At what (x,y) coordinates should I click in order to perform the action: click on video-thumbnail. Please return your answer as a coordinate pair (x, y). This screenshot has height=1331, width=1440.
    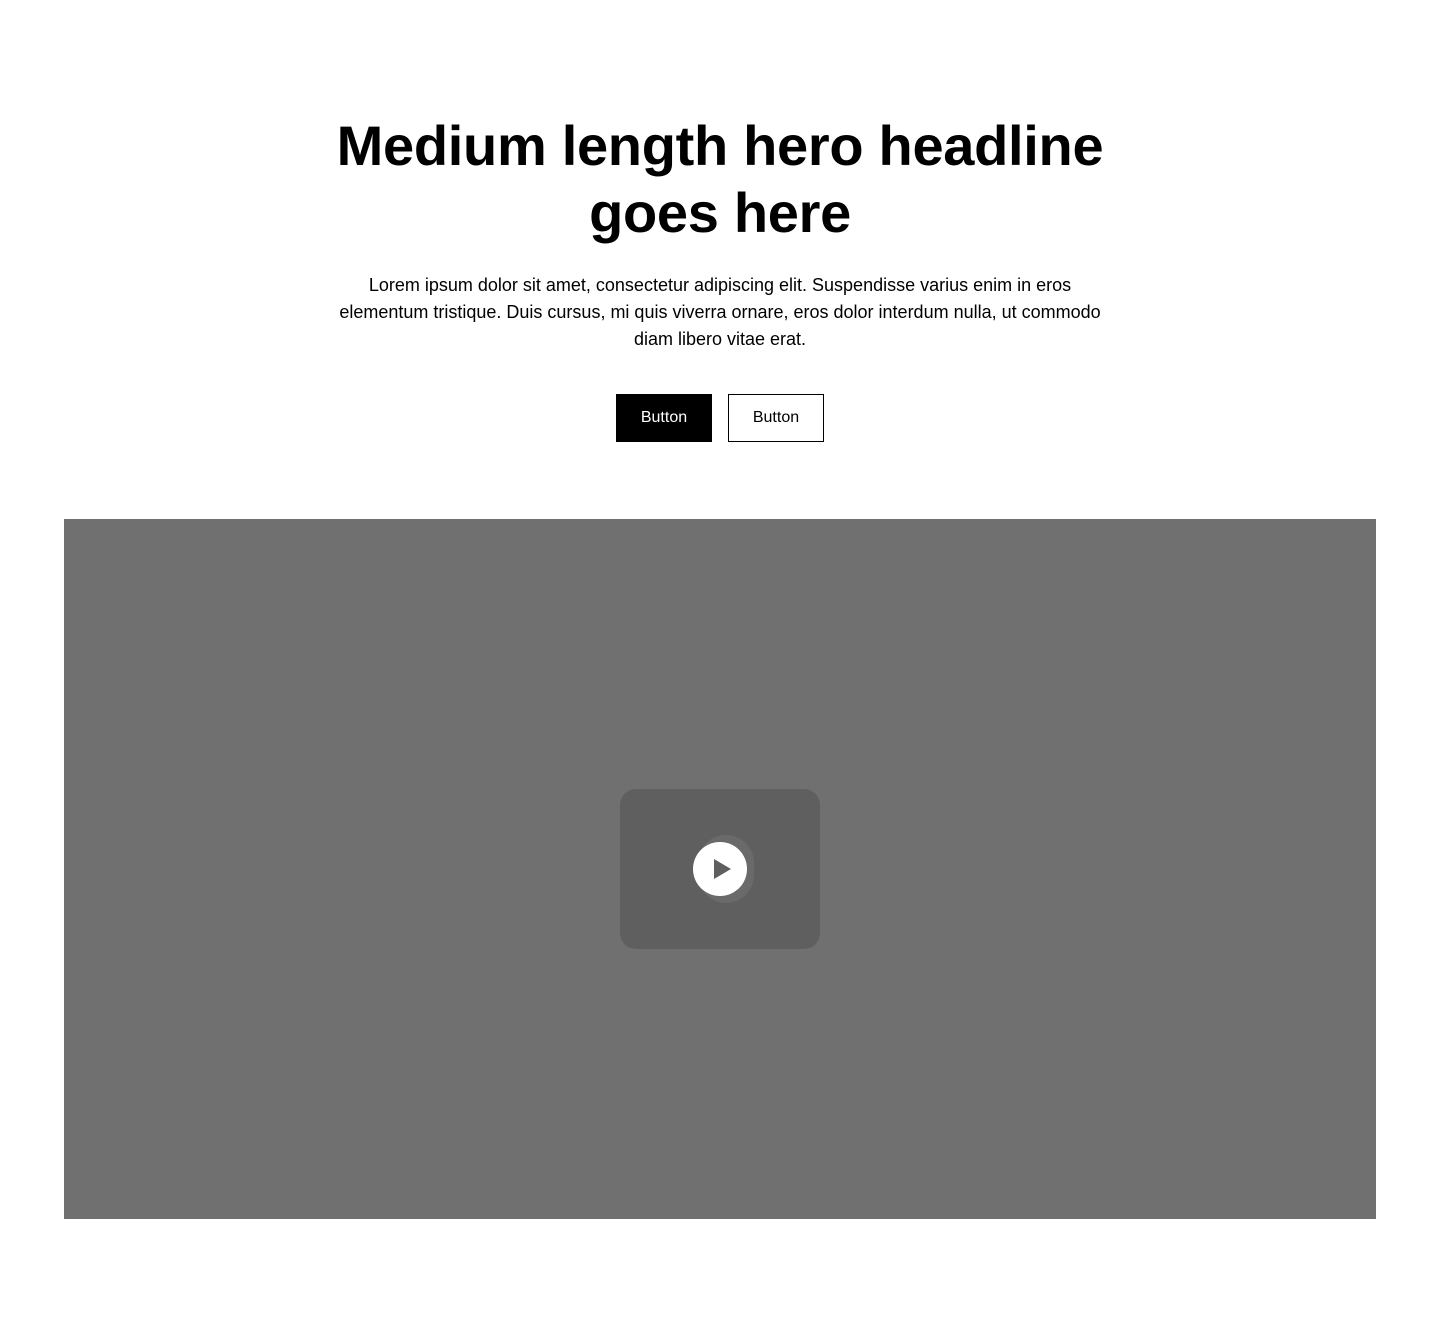
    Looking at the image, I should click on (720, 869).